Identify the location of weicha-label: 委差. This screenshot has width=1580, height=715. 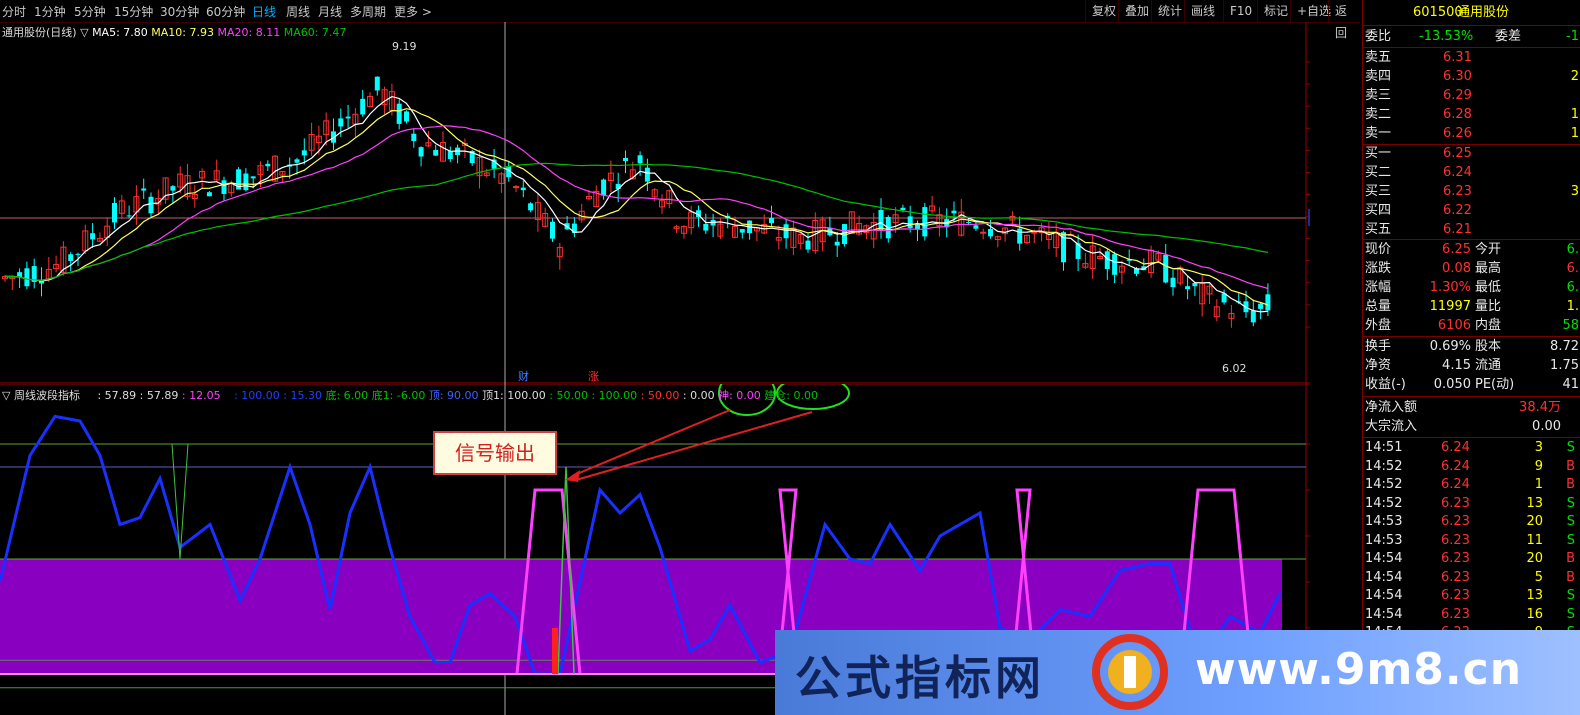
(1508, 36).